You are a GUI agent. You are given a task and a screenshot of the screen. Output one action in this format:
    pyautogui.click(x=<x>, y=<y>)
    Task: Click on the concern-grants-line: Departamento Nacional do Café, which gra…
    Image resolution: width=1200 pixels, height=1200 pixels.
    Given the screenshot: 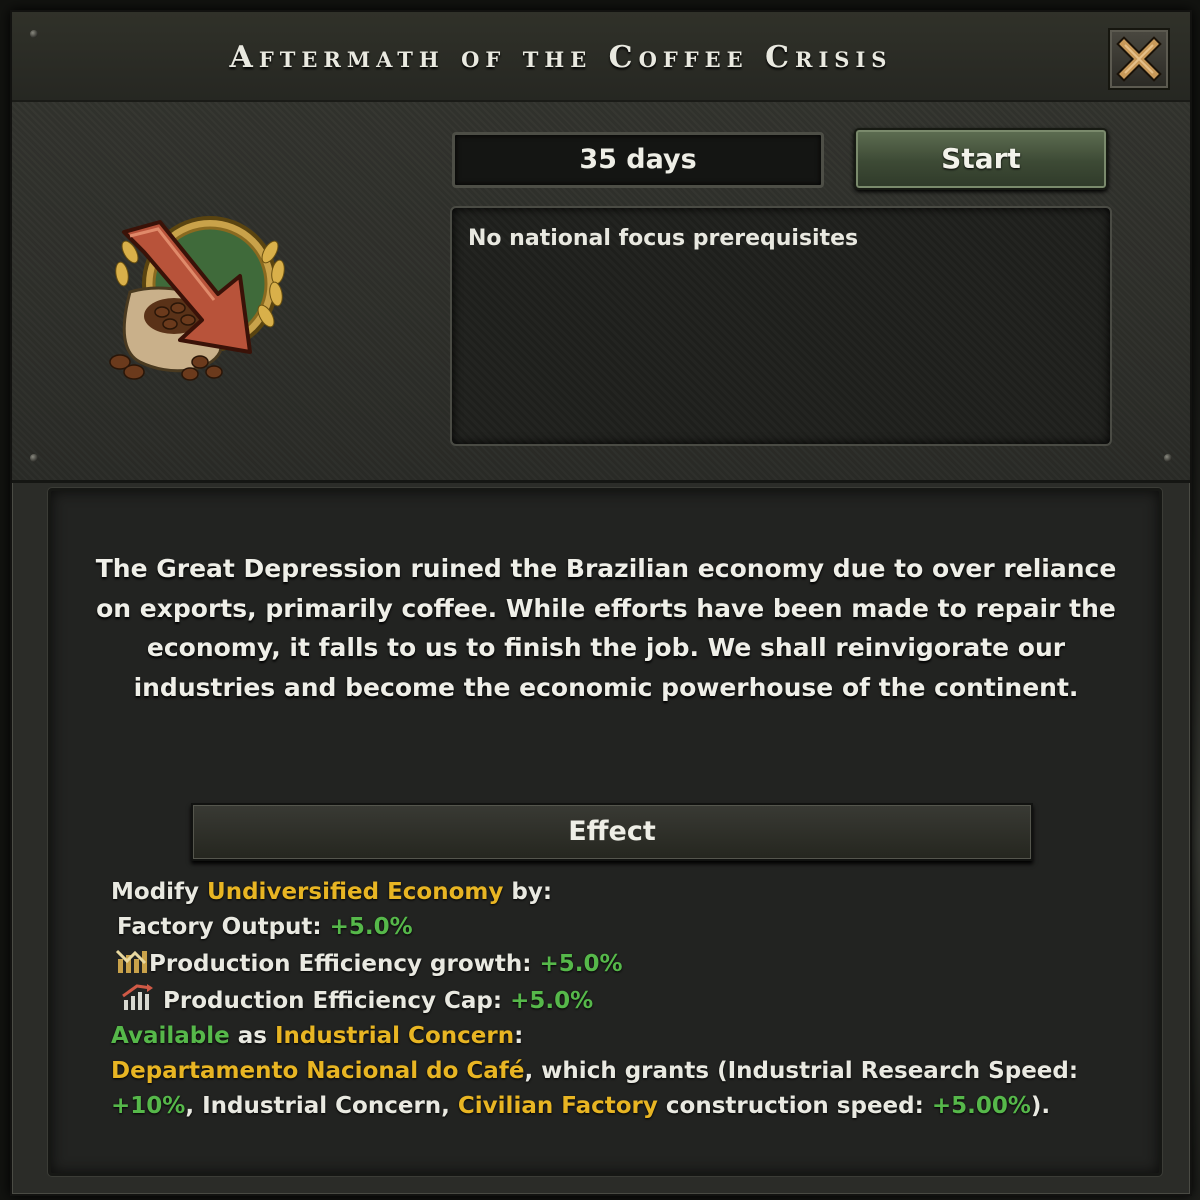 What is the action you would take?
    pyautogui.click(x=621, y=1071)
    